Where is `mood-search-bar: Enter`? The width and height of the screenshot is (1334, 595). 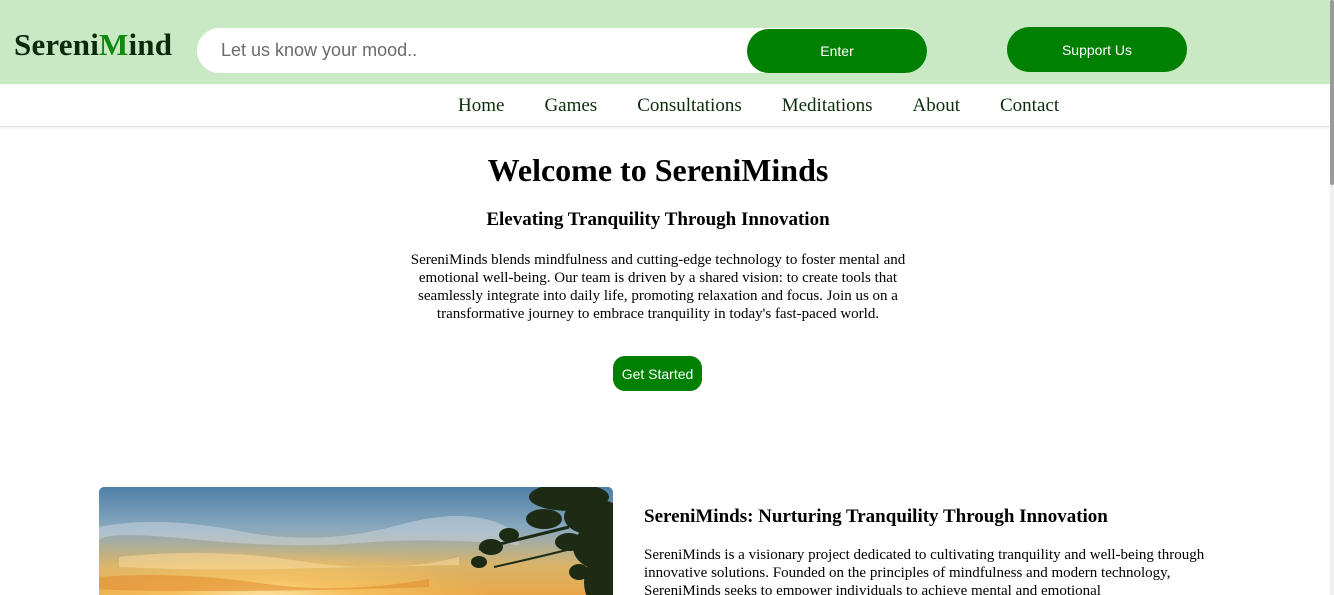
mood-search-bar: Enter is located at coordinates (562, 50).